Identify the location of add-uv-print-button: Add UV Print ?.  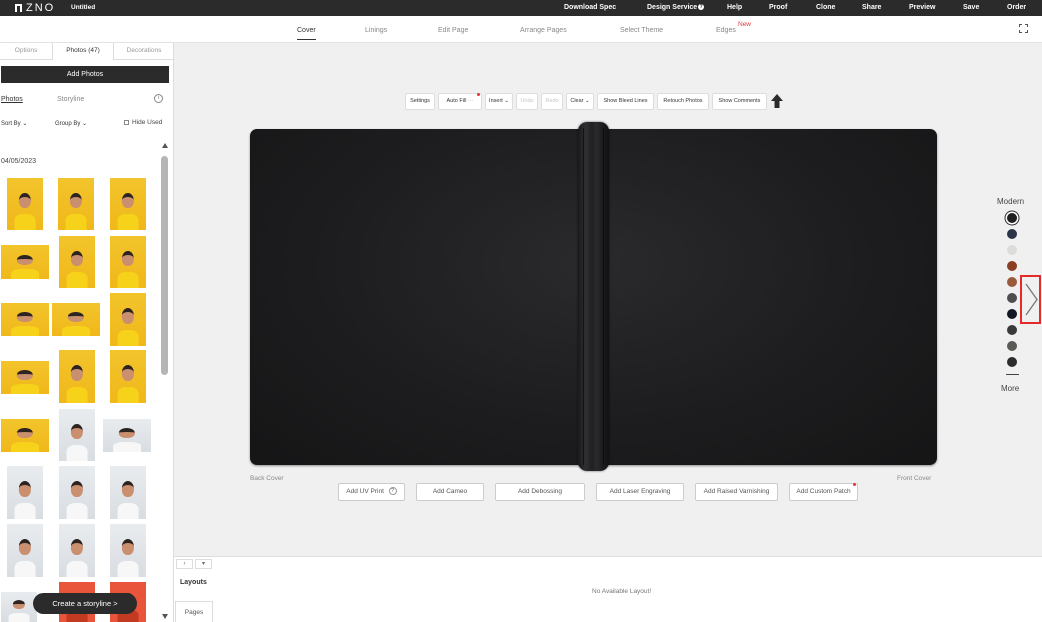
(371, 492).